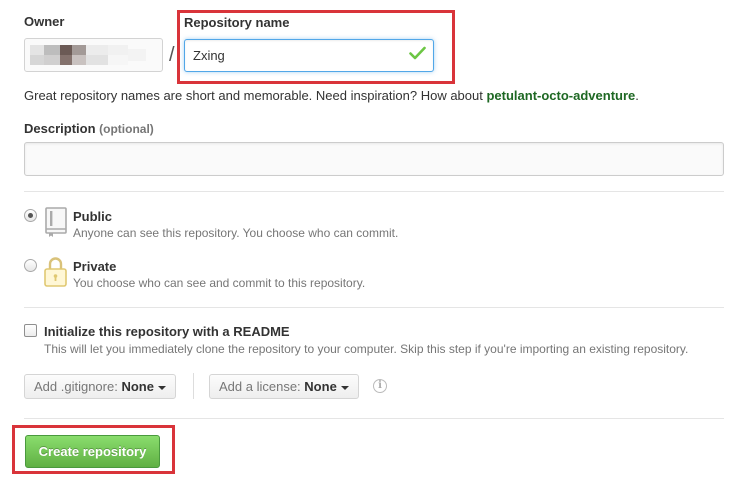 This screenshot has width=738, height=477. Describe the element at coordinates (93, 216) in the screenshot. I see `public-option-title: Public` at that location.